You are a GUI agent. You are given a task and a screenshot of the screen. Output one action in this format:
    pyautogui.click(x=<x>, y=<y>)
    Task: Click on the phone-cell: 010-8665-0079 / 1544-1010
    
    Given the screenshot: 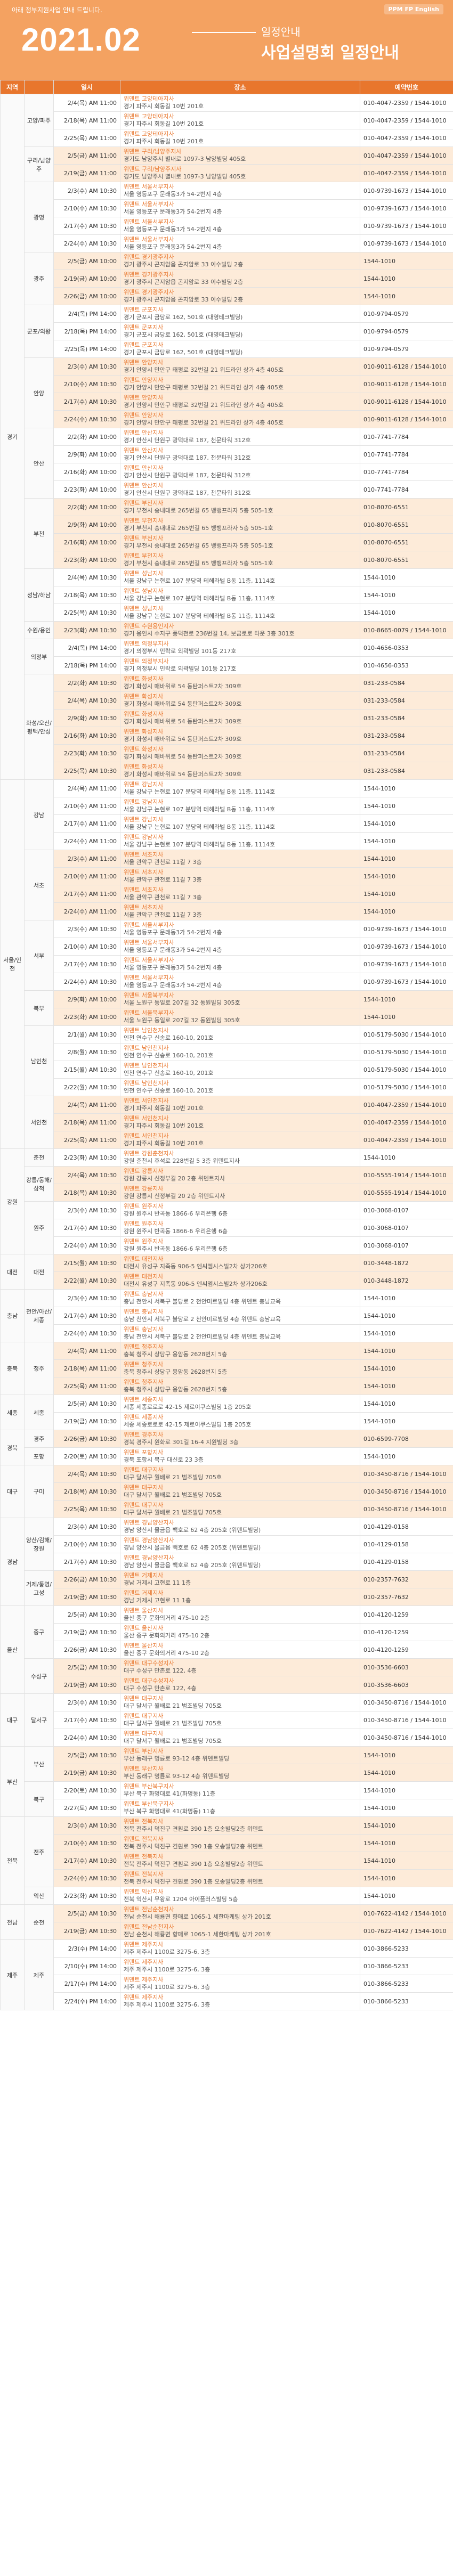 What is the action you would take?
    pyautogui.click(x=407, y=630)
    